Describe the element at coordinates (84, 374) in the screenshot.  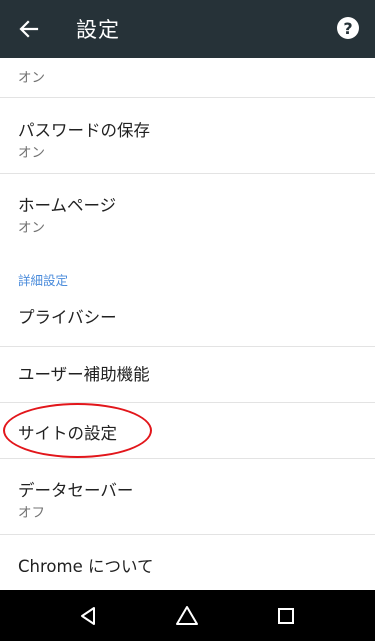
I see `setting-title: ユーザー補助機能` at that location.